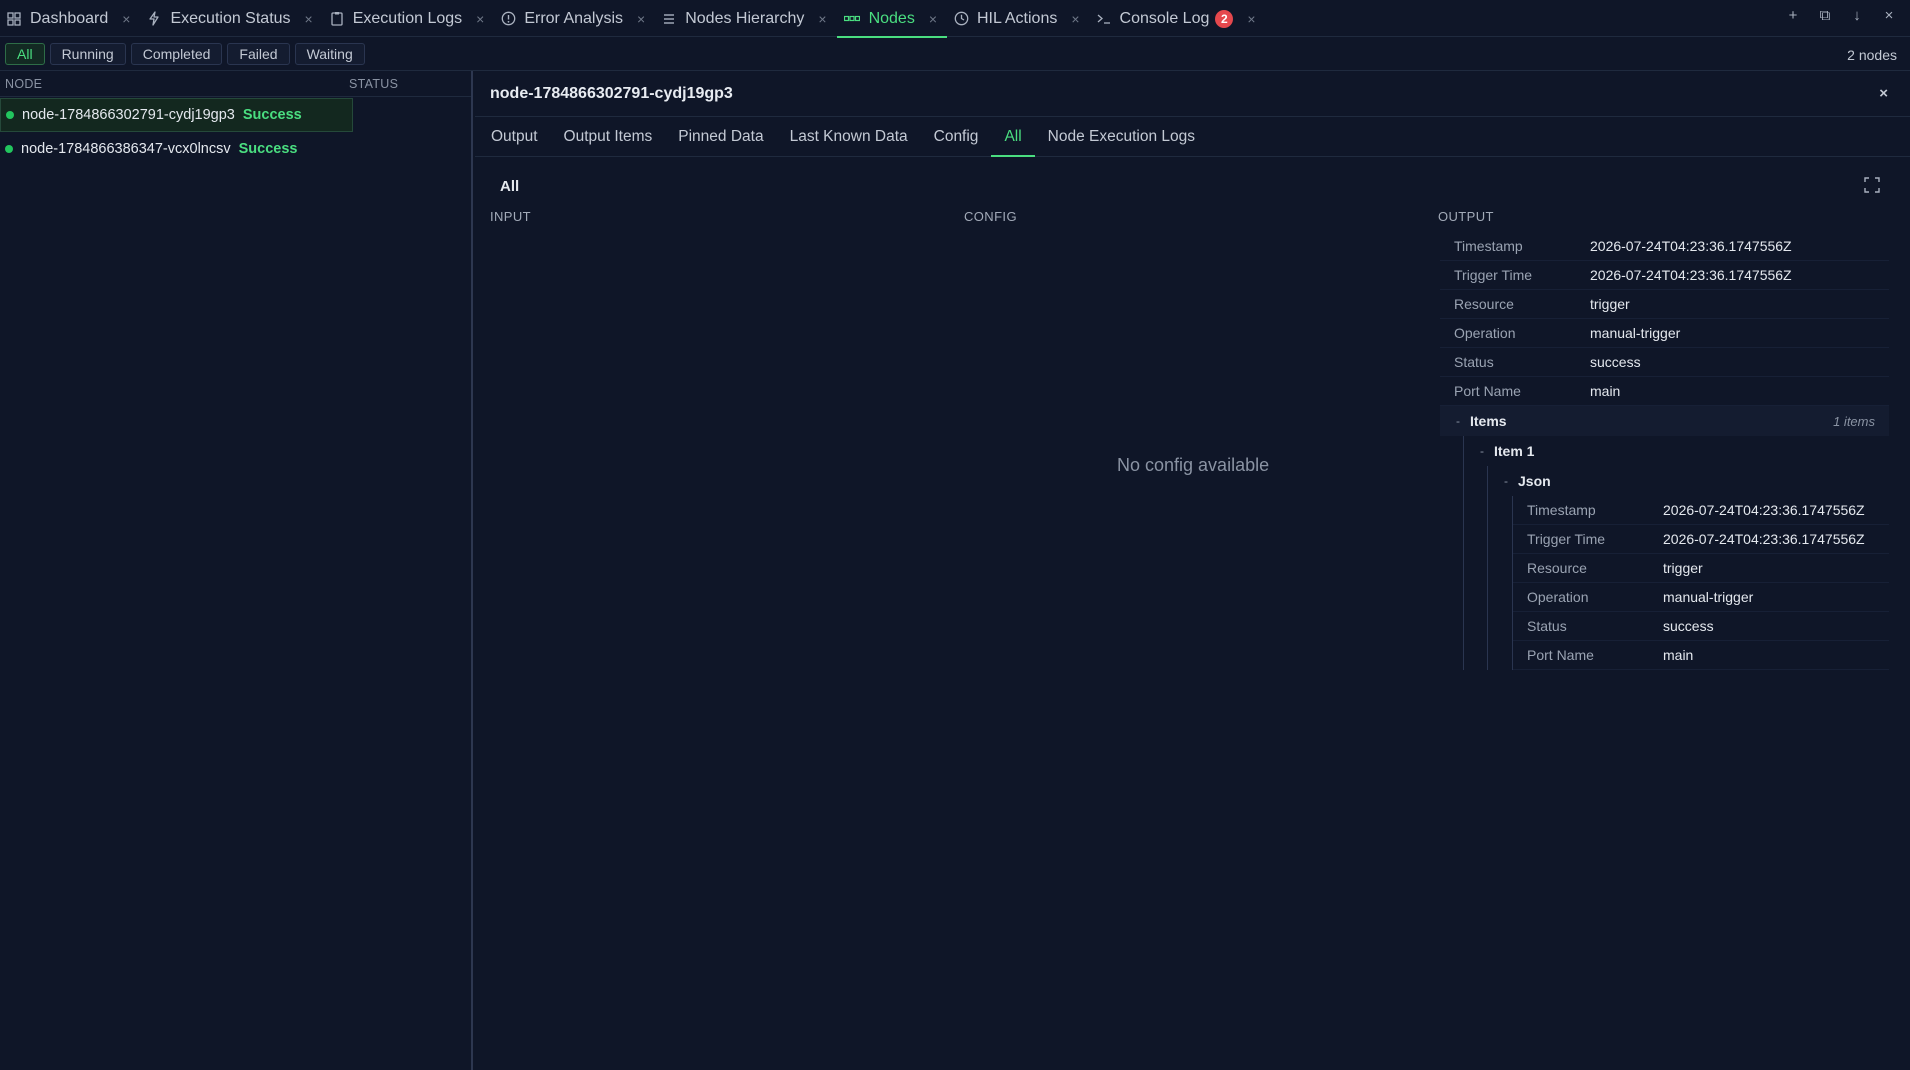 This screenshot has width=1910, height=1070. I want to click on field-key: Resource, so click(1557, 568).